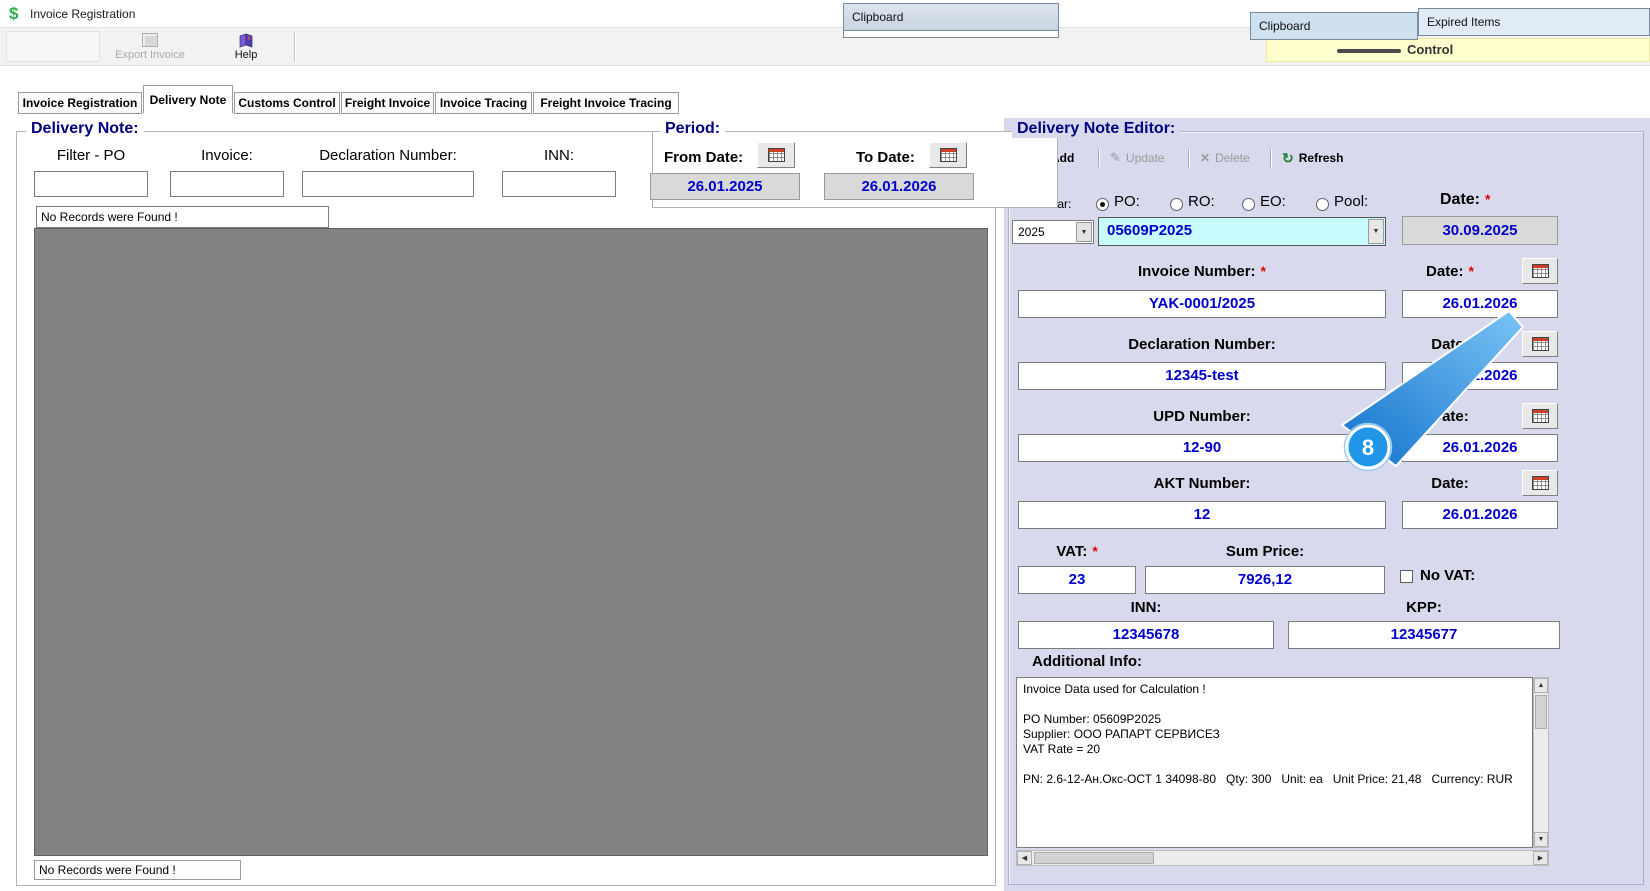 This screenshot has width=1650, height=891. I want to click on vertical-scrollbar: ▲ ▼, so click(1541, 762).